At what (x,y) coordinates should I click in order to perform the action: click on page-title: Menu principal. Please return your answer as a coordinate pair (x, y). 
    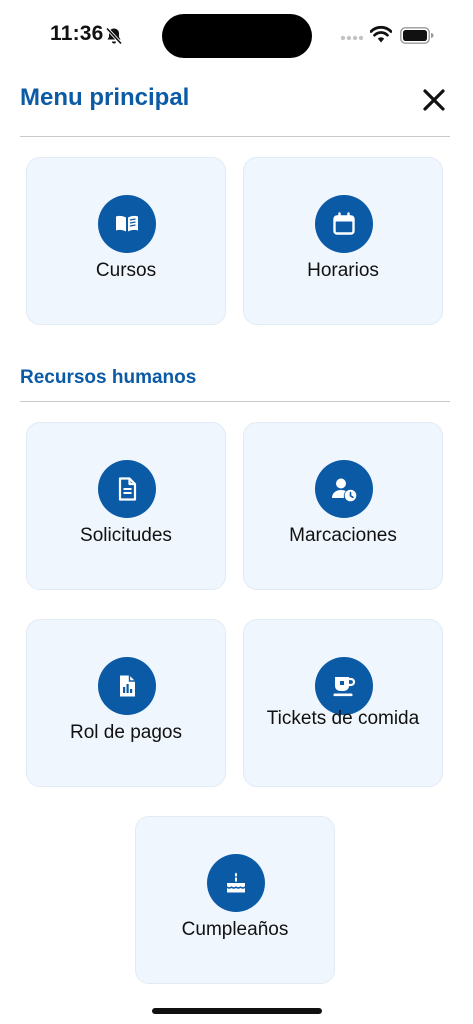
    Looking at the image, I should click on (105, 97).